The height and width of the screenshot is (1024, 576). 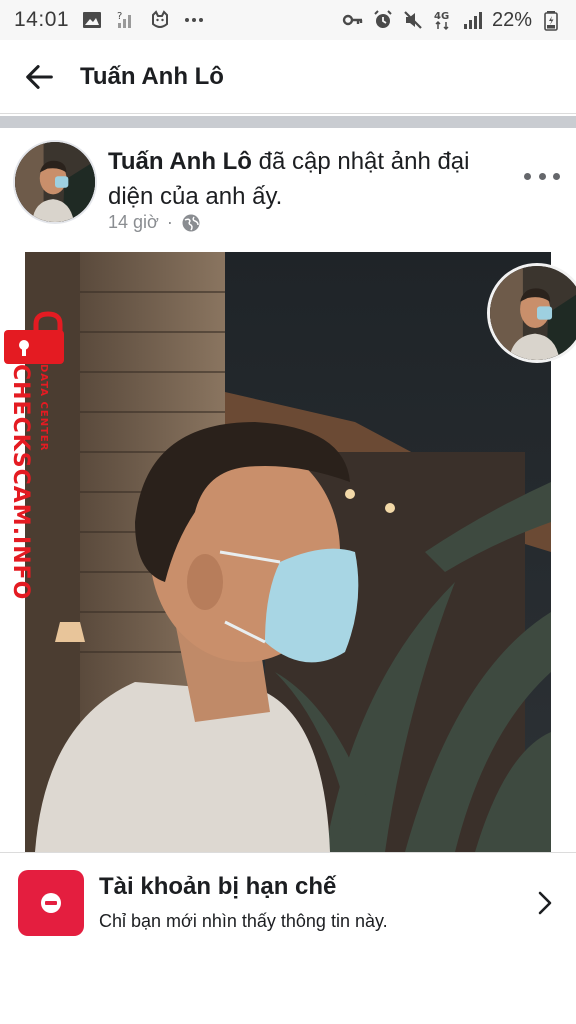 I want to click on back-button, so click(x=40, y=77).